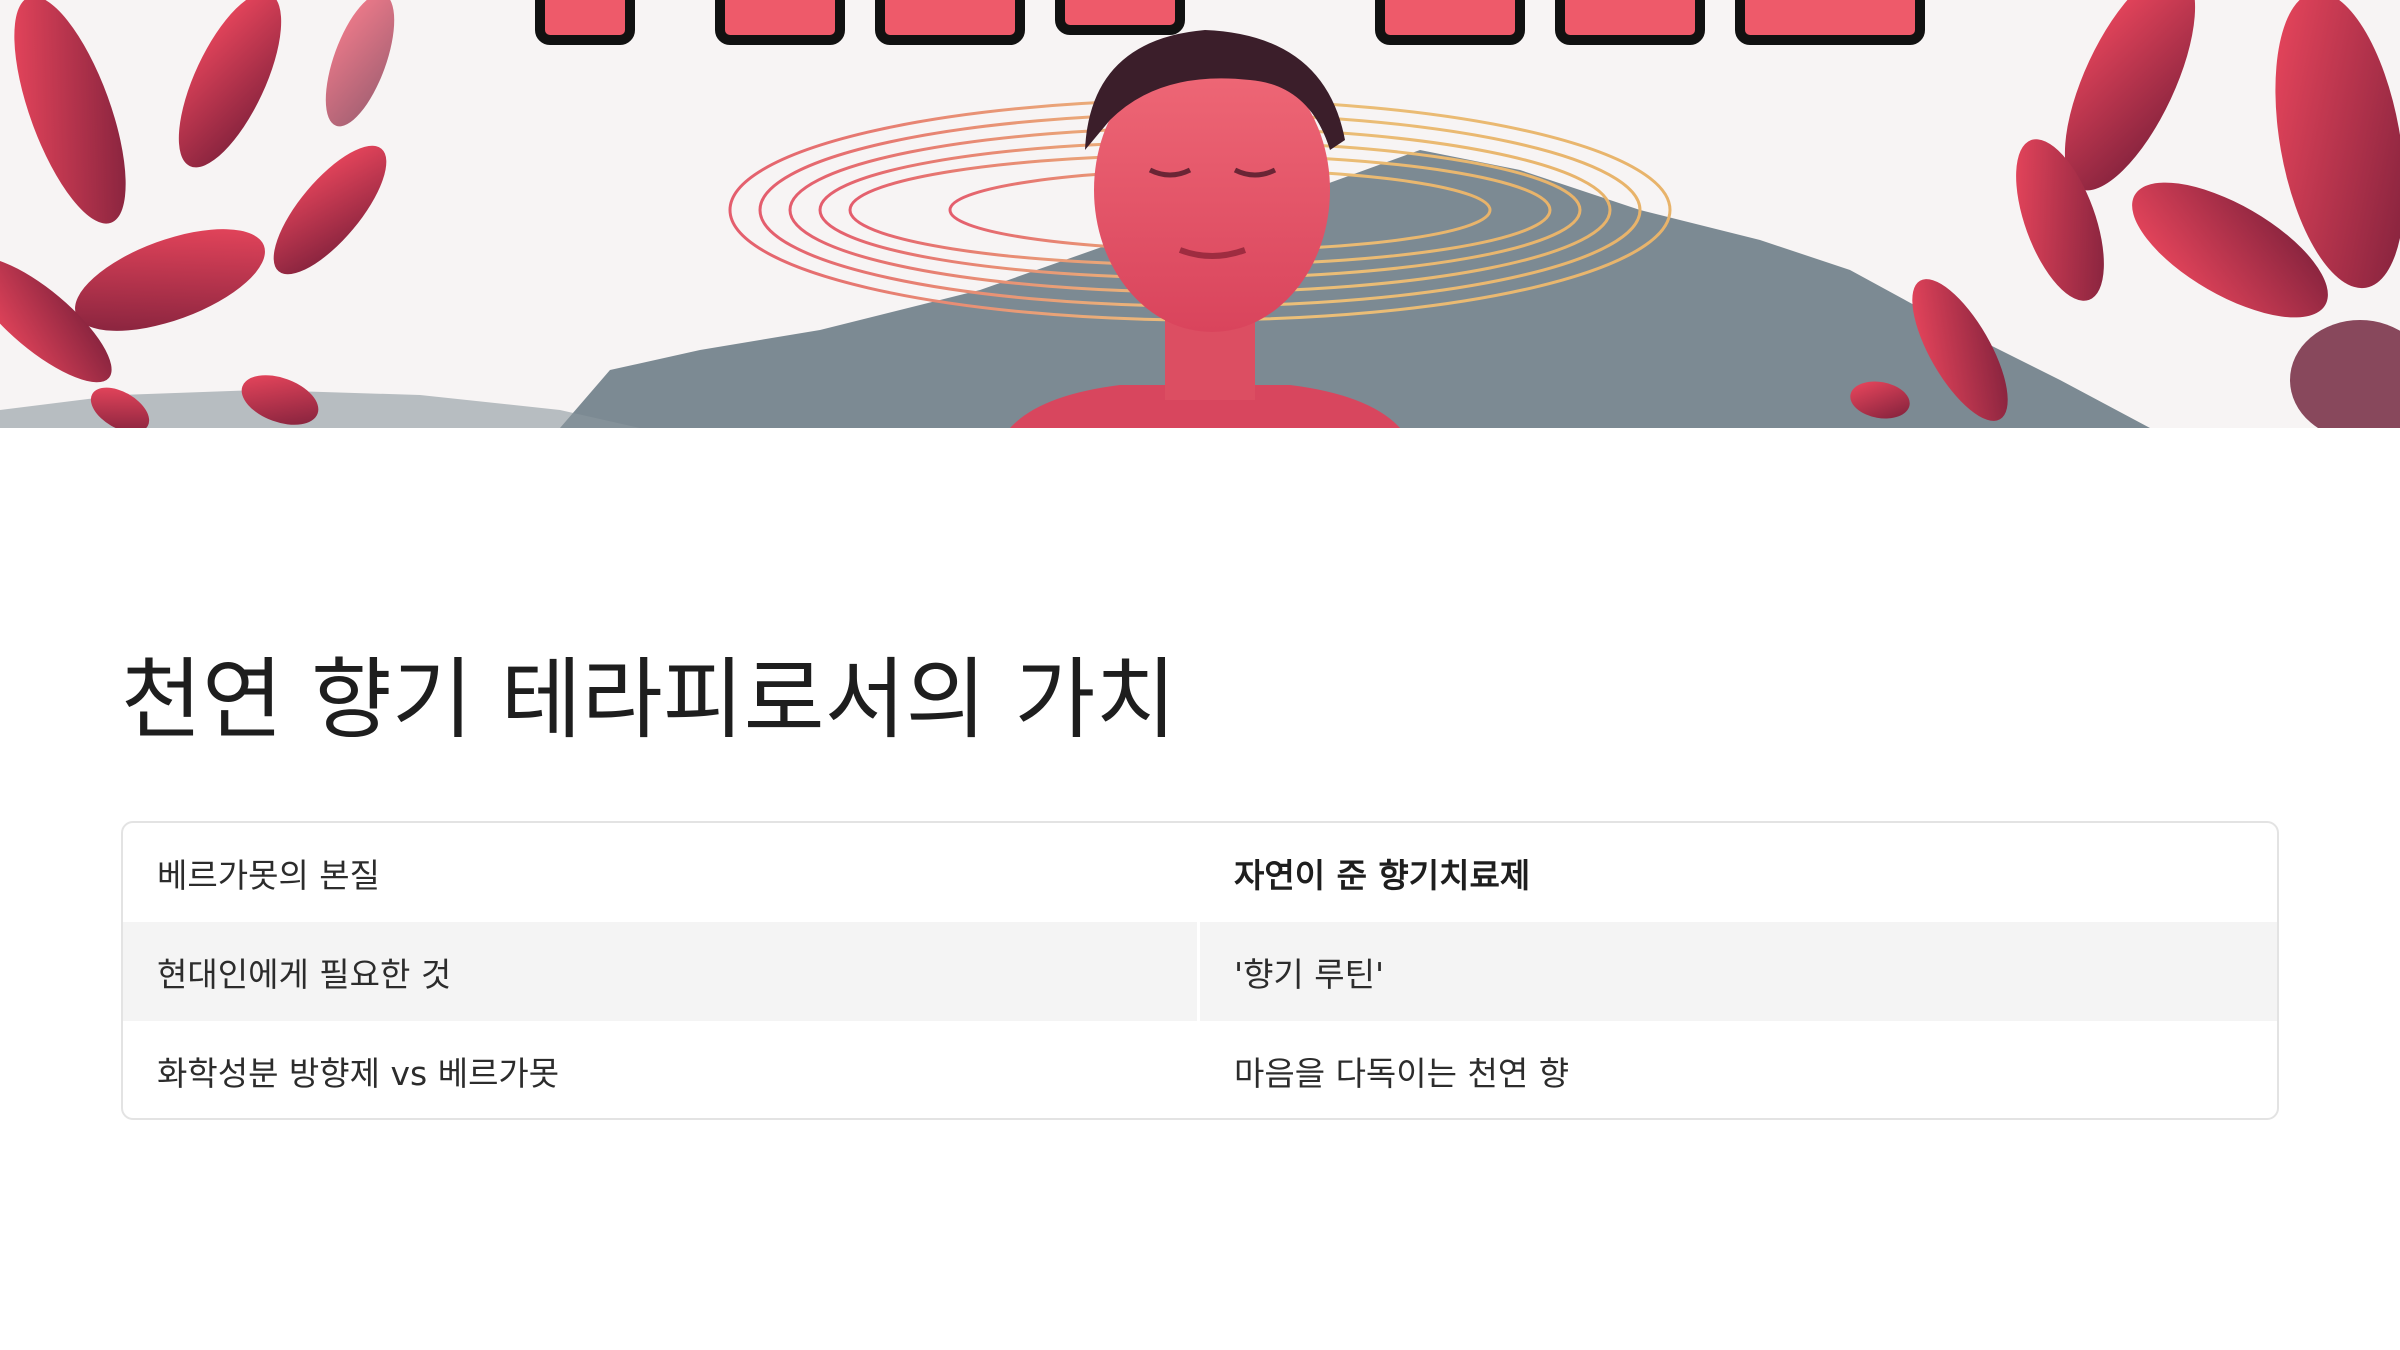  Describe the element at coordinates (1309, 974) in the screenshot. I see `table-cell-value: '향기 루틴'` at that location.